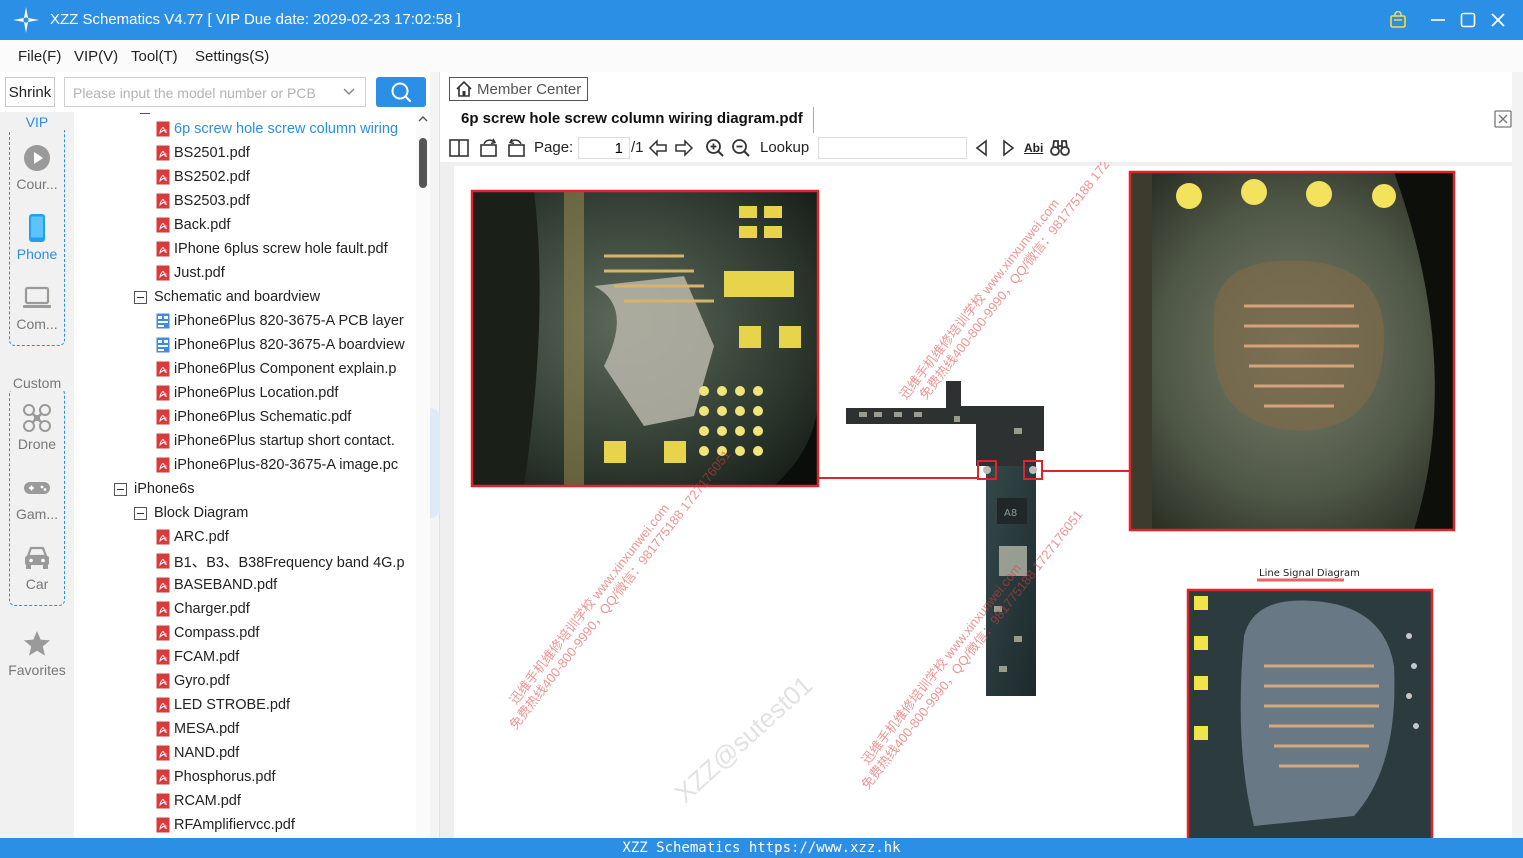 The height and width of the screenshot is (858, 1523). What do you see at coordinates (37, 488) in the screenshot?
I see `gamepad-icon` at bounding box center [37, 488].